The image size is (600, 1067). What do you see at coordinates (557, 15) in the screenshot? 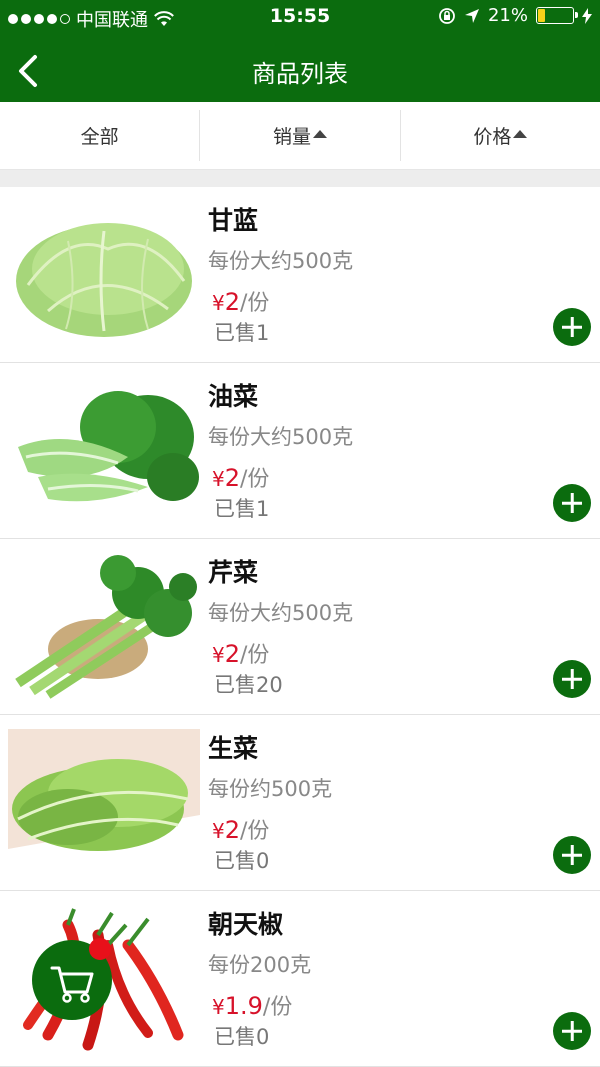
I see `battery-icon` at bounding box center [557, 15].